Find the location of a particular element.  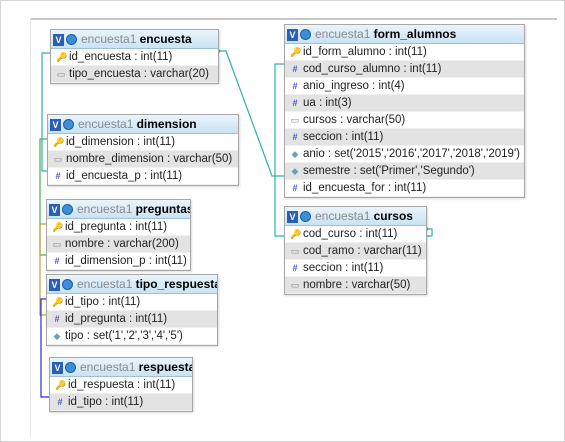

field-label: id_dimension : int(11) is located at coordinates (121, 142).